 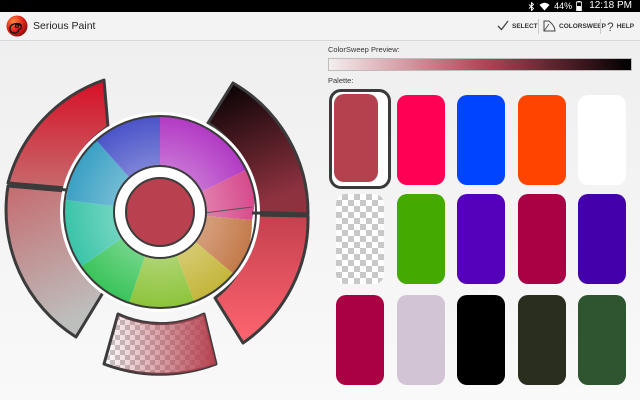 What do you see at coordinates (320, 6) in the screenshot?
I see `status-bar: 44% 12:18 PM` at bounding box center [320, 6].